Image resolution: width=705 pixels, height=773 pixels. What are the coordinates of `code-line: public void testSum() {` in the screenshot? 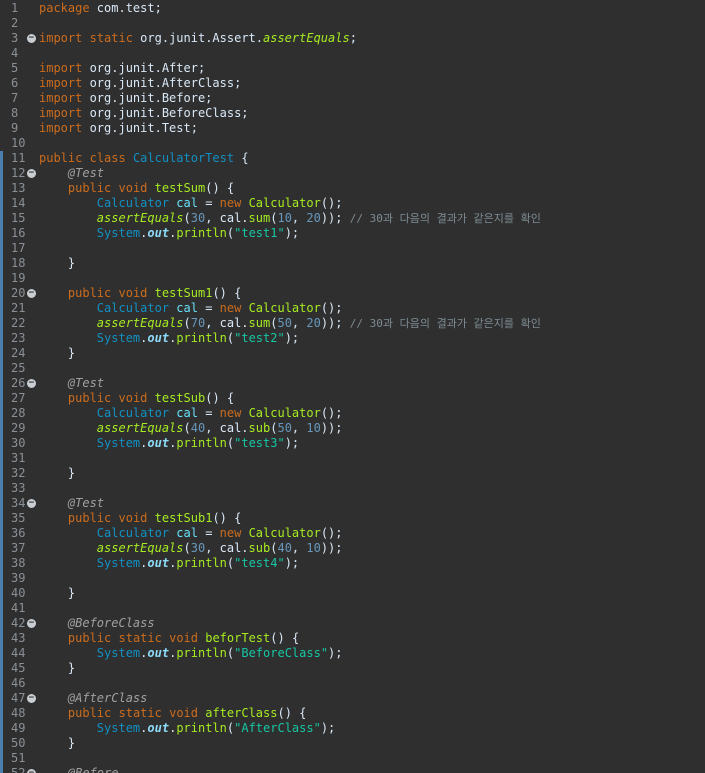 It's located at (136, 188).